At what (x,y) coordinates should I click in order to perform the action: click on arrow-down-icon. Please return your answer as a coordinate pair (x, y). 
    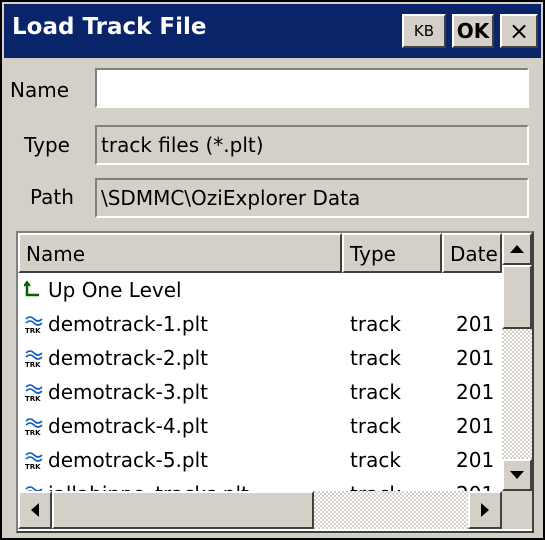
    Looking at the image, I should click on (517, 475).